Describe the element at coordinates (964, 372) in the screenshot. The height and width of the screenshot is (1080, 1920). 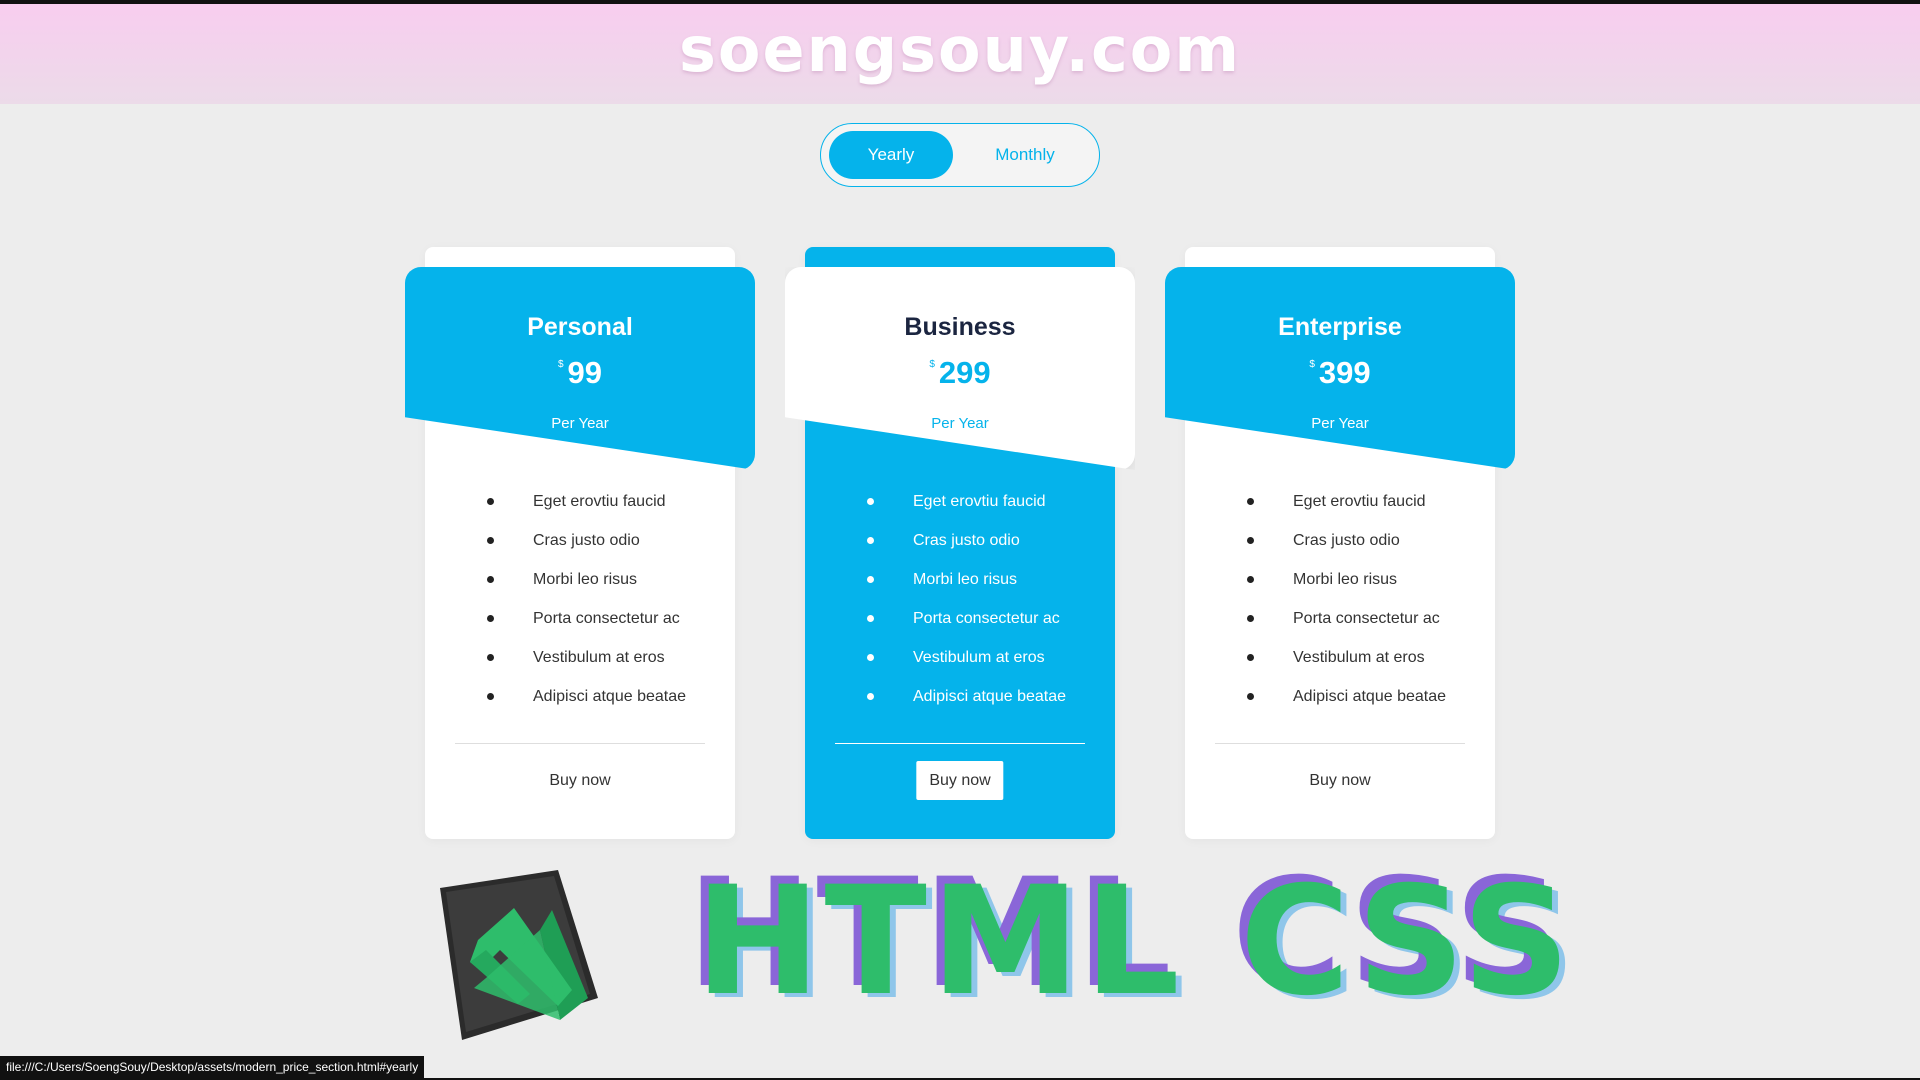
I see `price-amount: 299` at that location.